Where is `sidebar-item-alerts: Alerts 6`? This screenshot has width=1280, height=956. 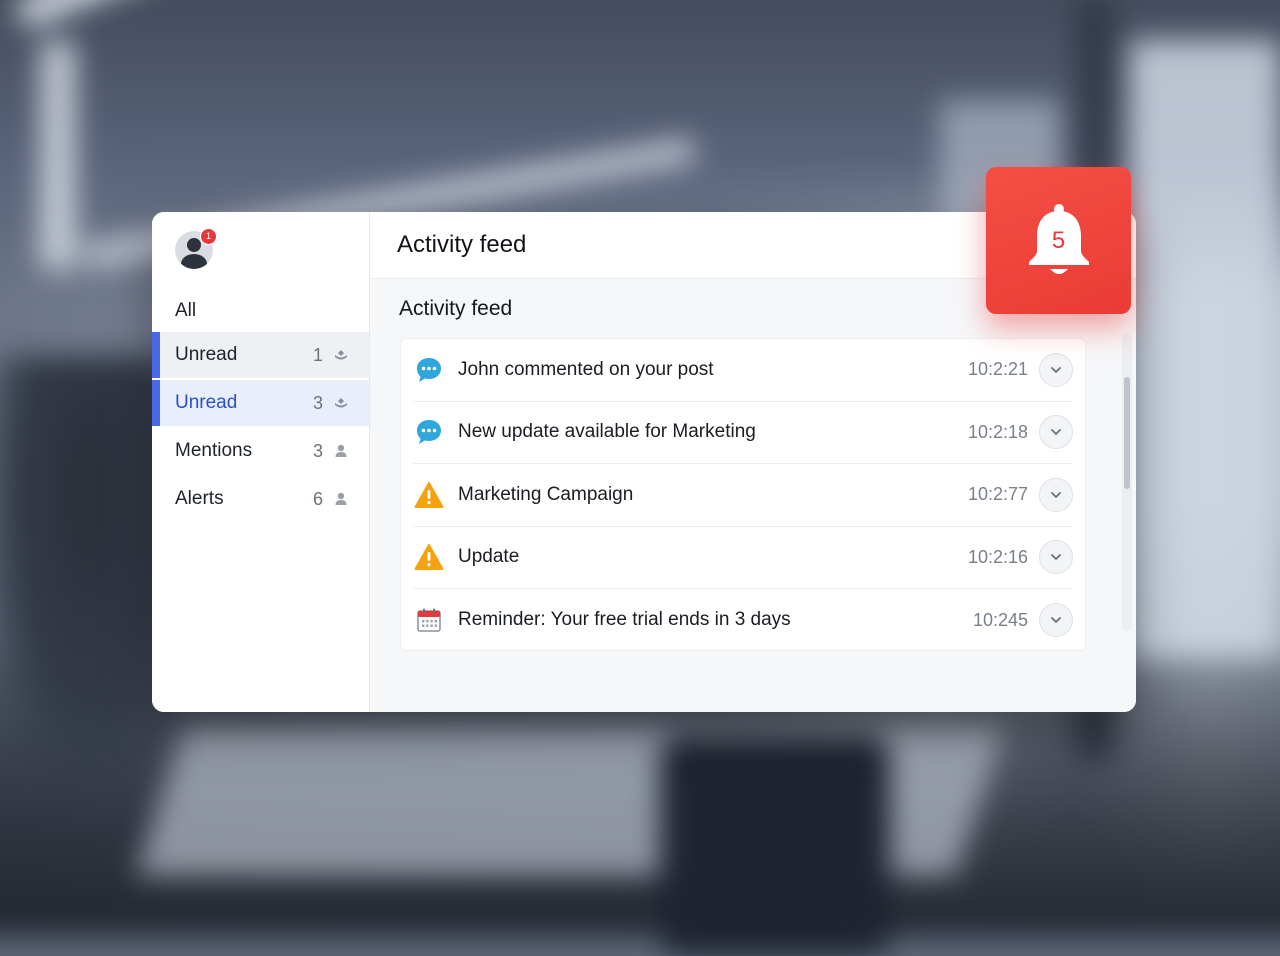 sidebar-item-alerts: Alerts 6 is located at coordinates (260, 499).